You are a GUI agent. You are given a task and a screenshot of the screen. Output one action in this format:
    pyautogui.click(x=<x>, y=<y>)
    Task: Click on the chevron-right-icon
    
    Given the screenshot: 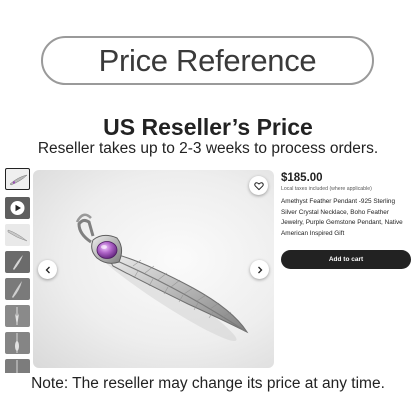 What is the action you would take?
    pyautogui.click(x=259, y=269)
    